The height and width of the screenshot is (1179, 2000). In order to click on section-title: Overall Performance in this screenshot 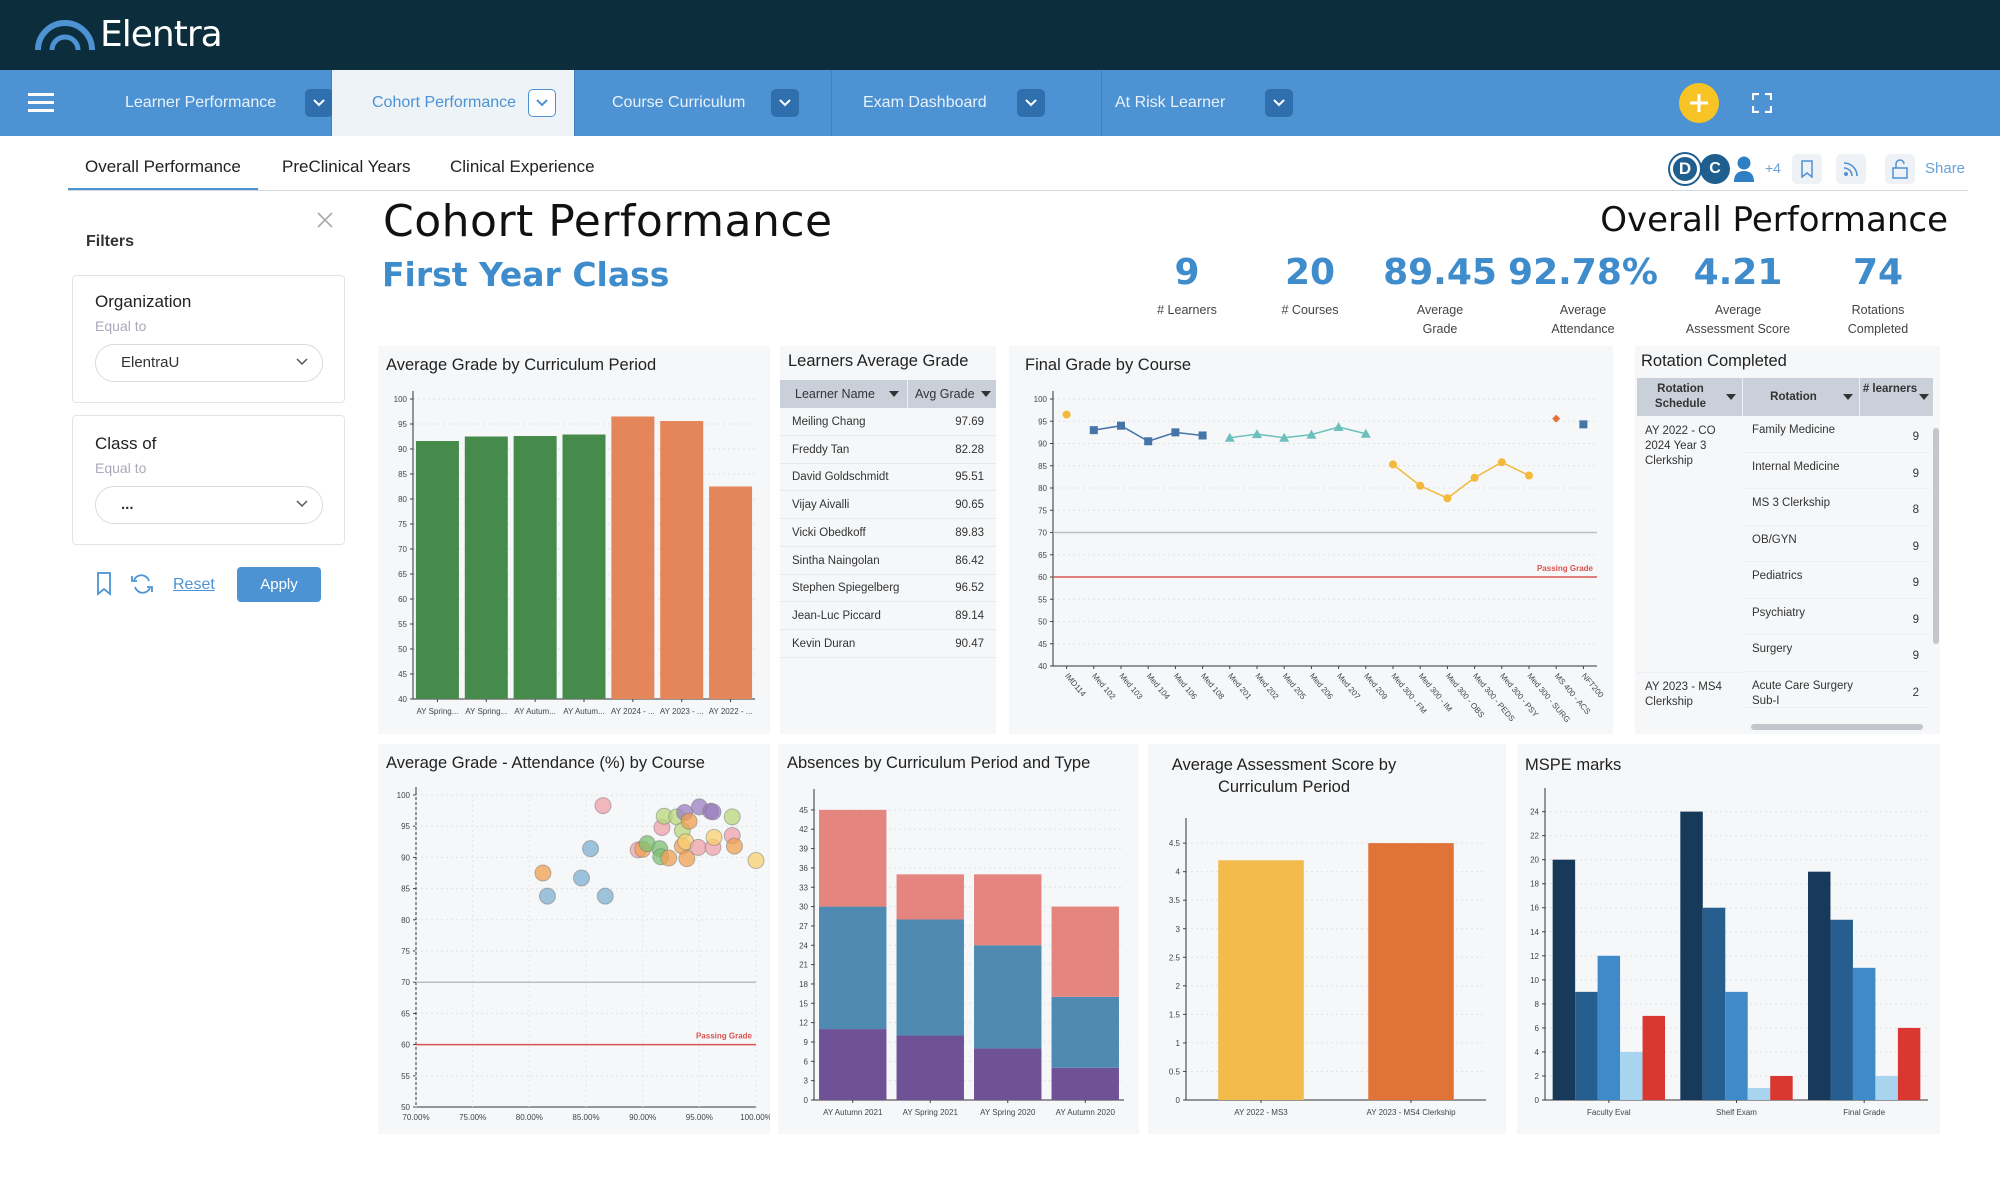, I will do `click(1774, 220)`.